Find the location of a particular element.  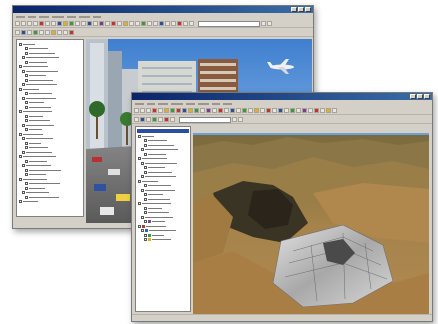

scale-combo is located at coordinates (229, 23).